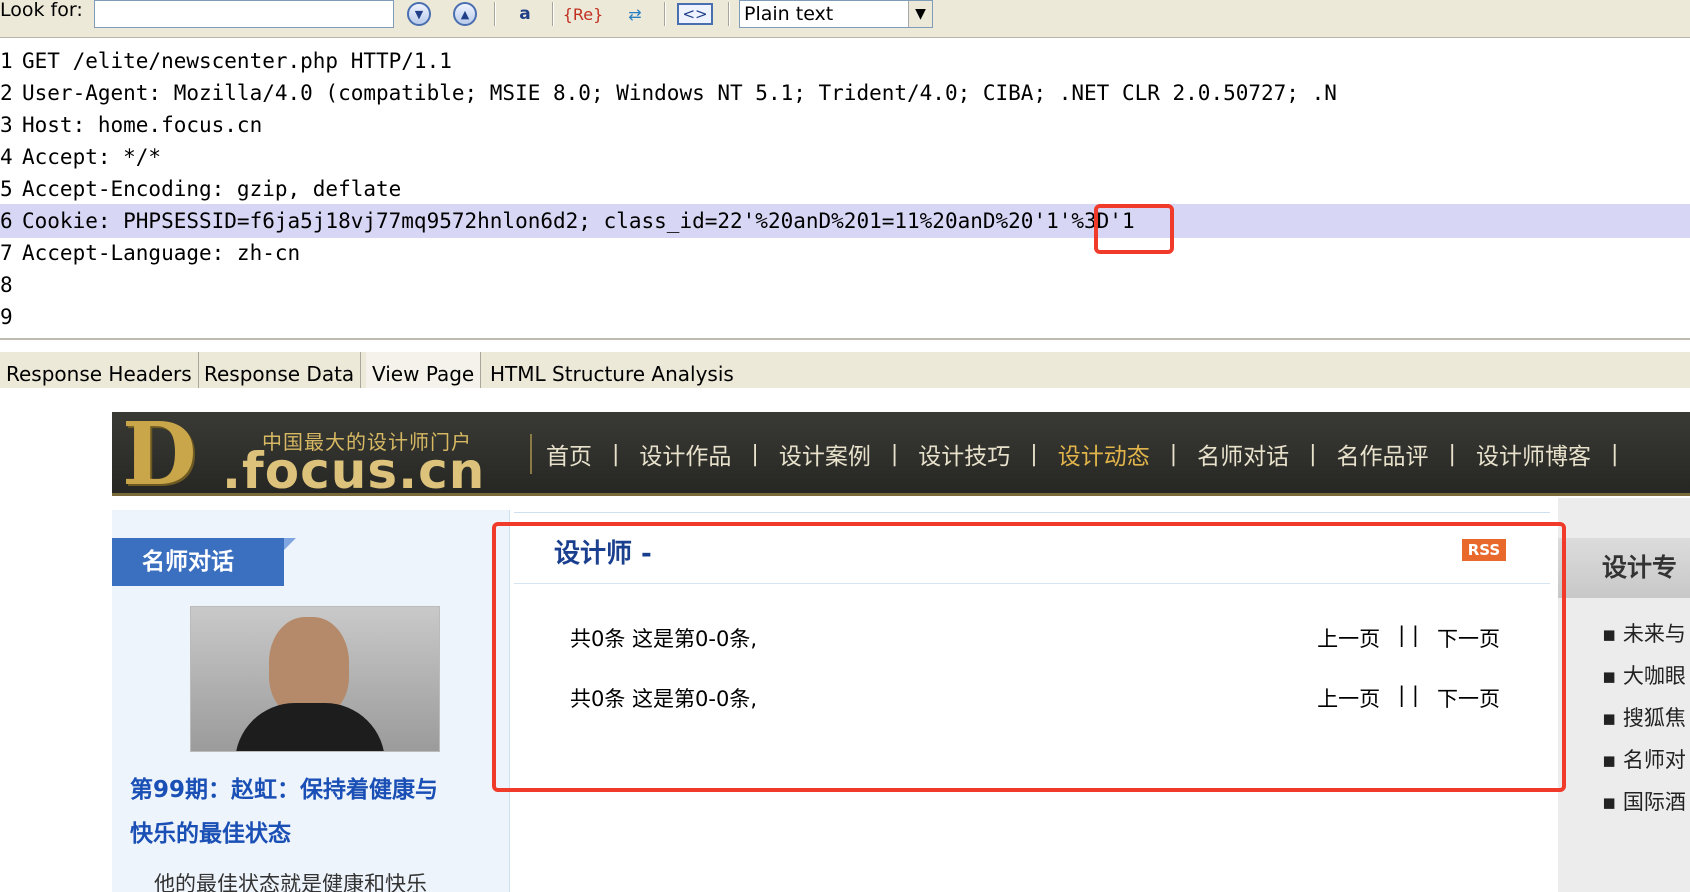 The image size is (1690, 892). What do you see at coordinates (204, 562) in the screenshot?
I see `section-title: 名师对话` at bounding box center [204, 562].